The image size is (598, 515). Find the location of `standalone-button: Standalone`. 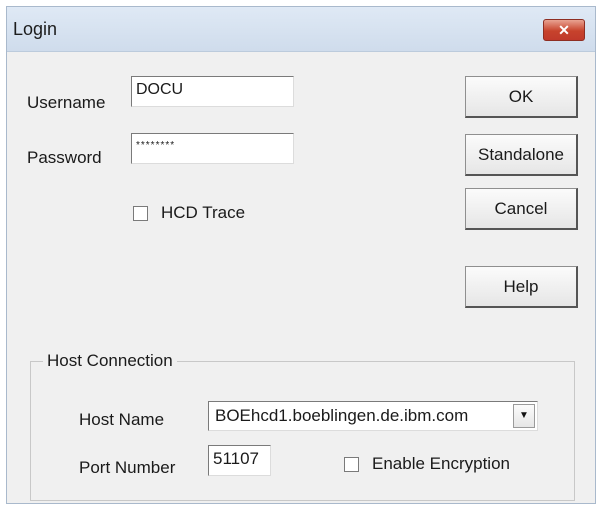

standalone-button: Standalone is located at coordinates (521, 155).